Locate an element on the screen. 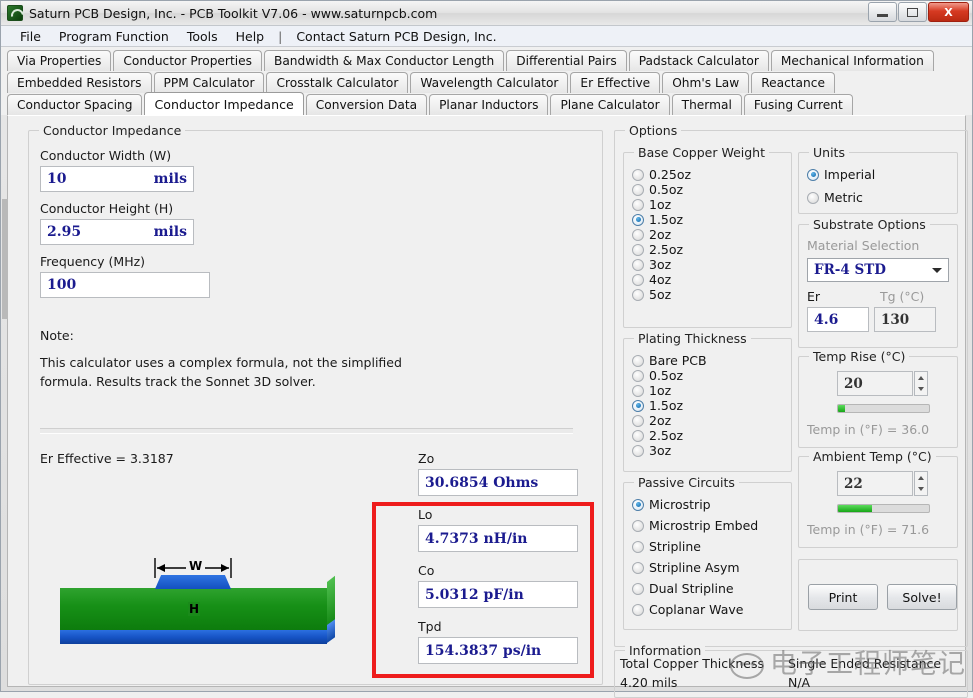  microstrip-cross-section-diagram: W H is located at coordinates (195, 606).